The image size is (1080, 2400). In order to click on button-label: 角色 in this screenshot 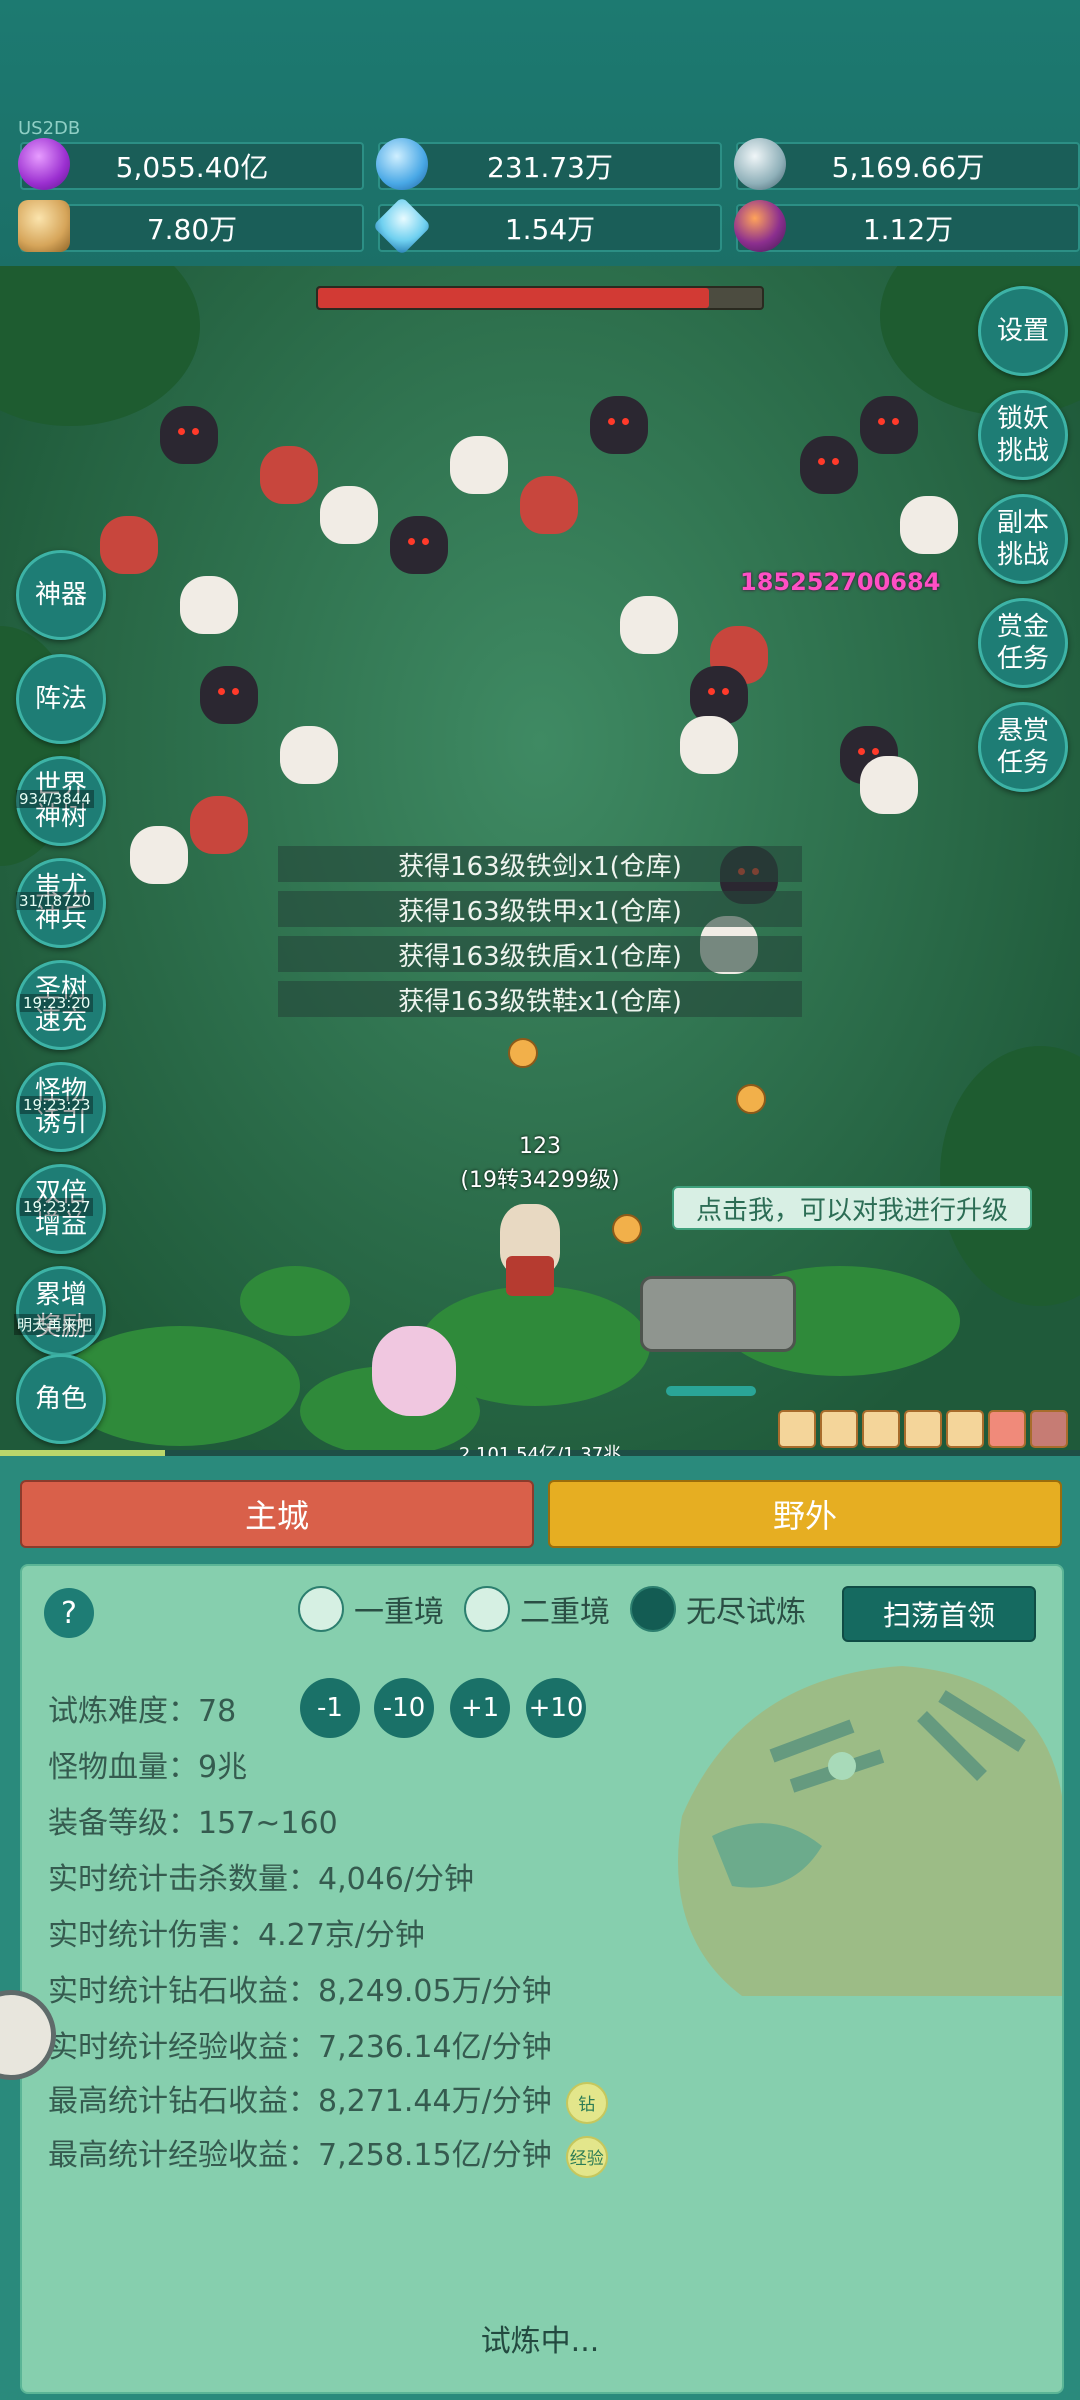, I will do `click(60, 1399)`.